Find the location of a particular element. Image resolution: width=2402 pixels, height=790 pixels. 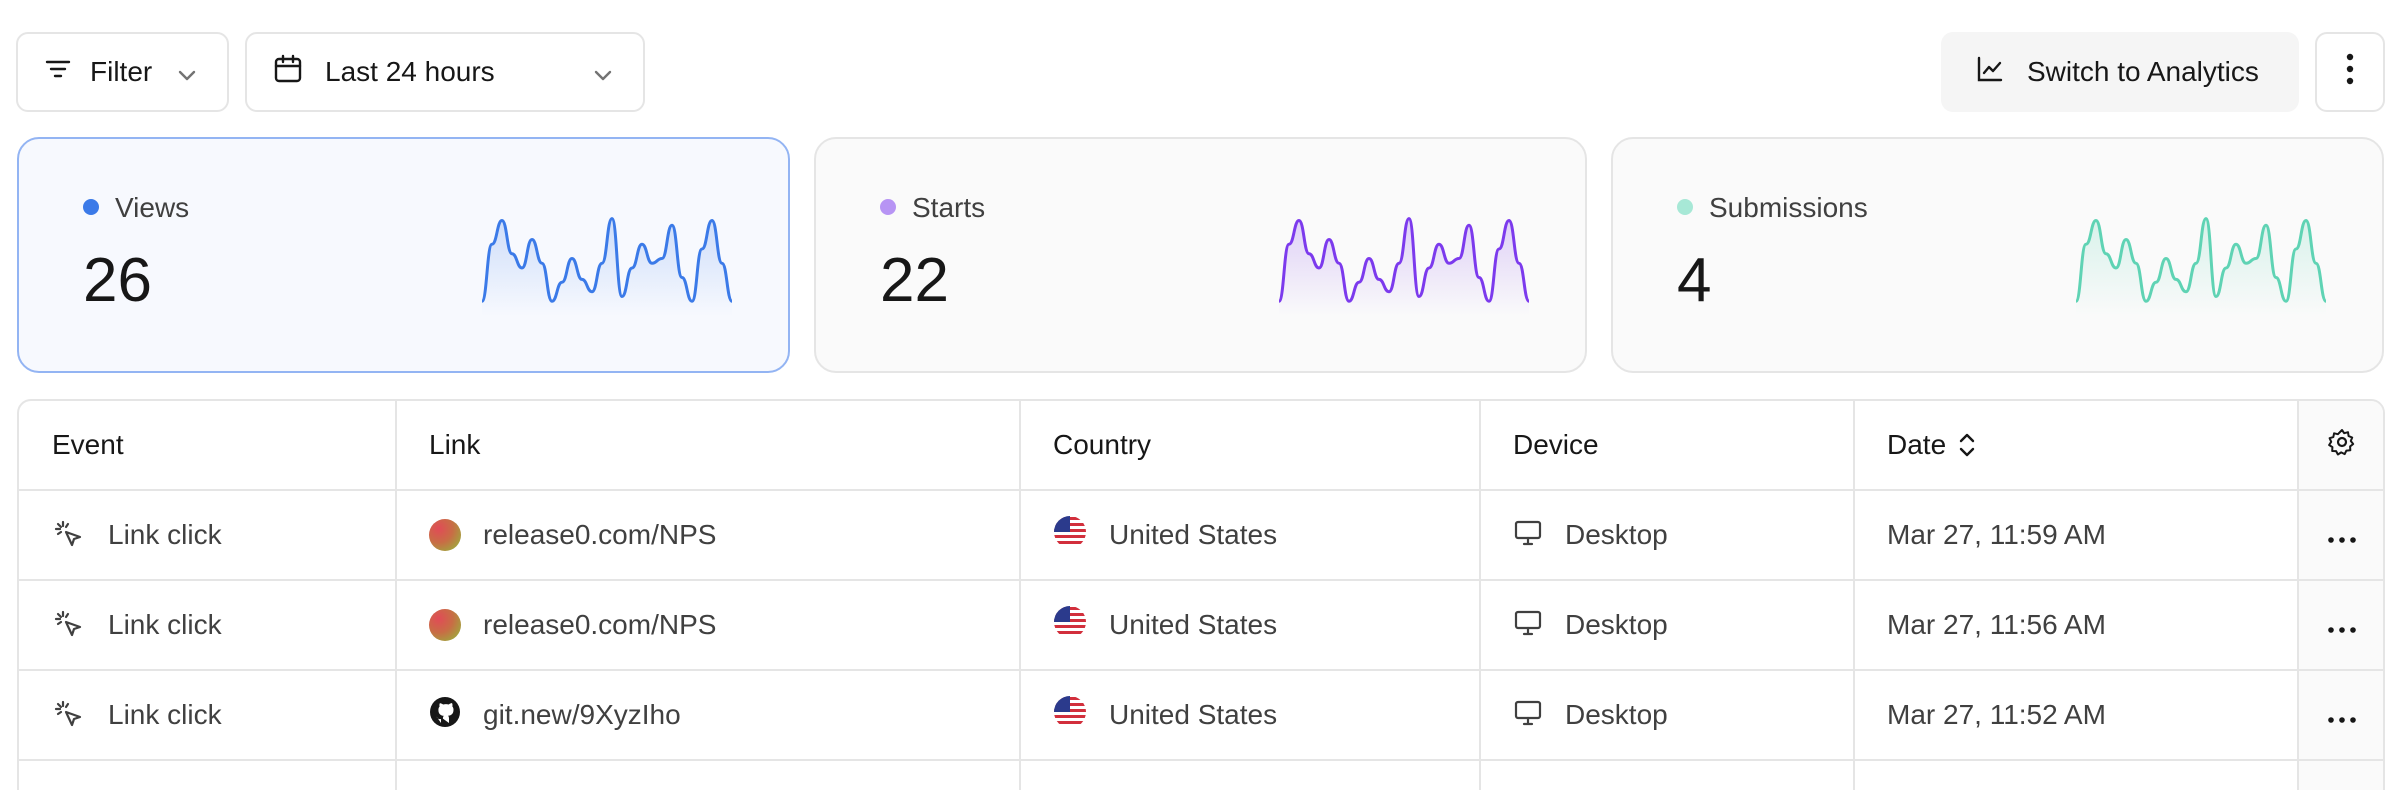

date-range-picker: Last 24 hours is located at coordinates (445, 72).